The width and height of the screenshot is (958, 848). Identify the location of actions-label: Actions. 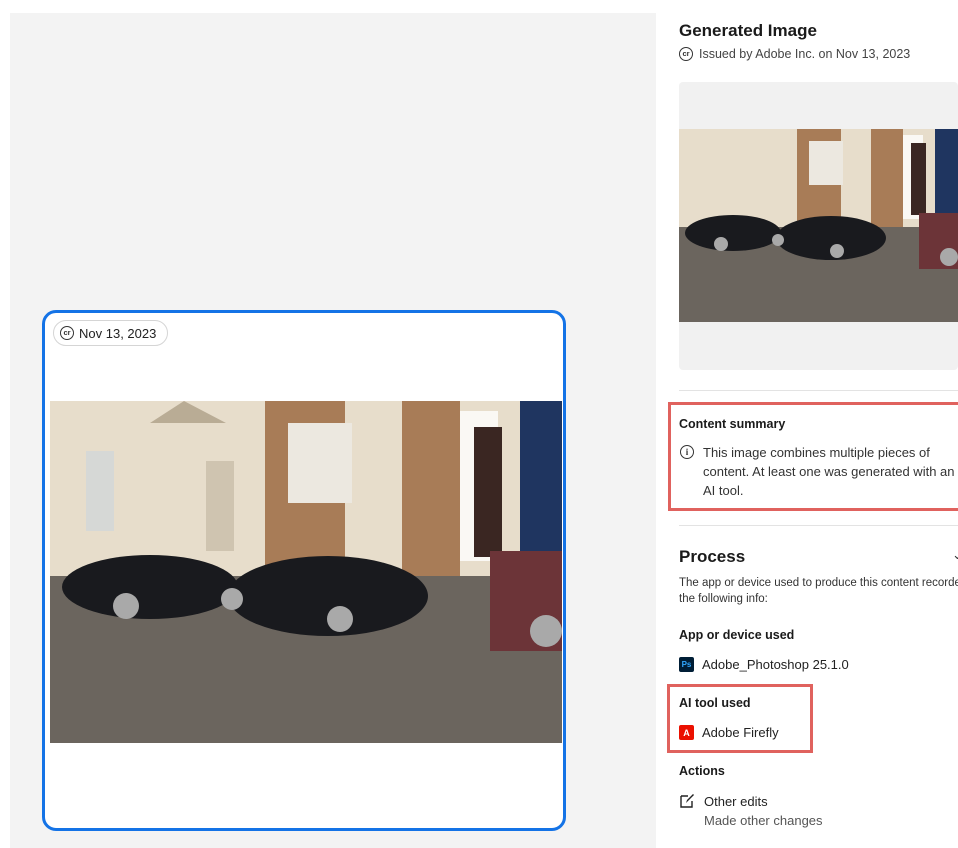
(702, 771).